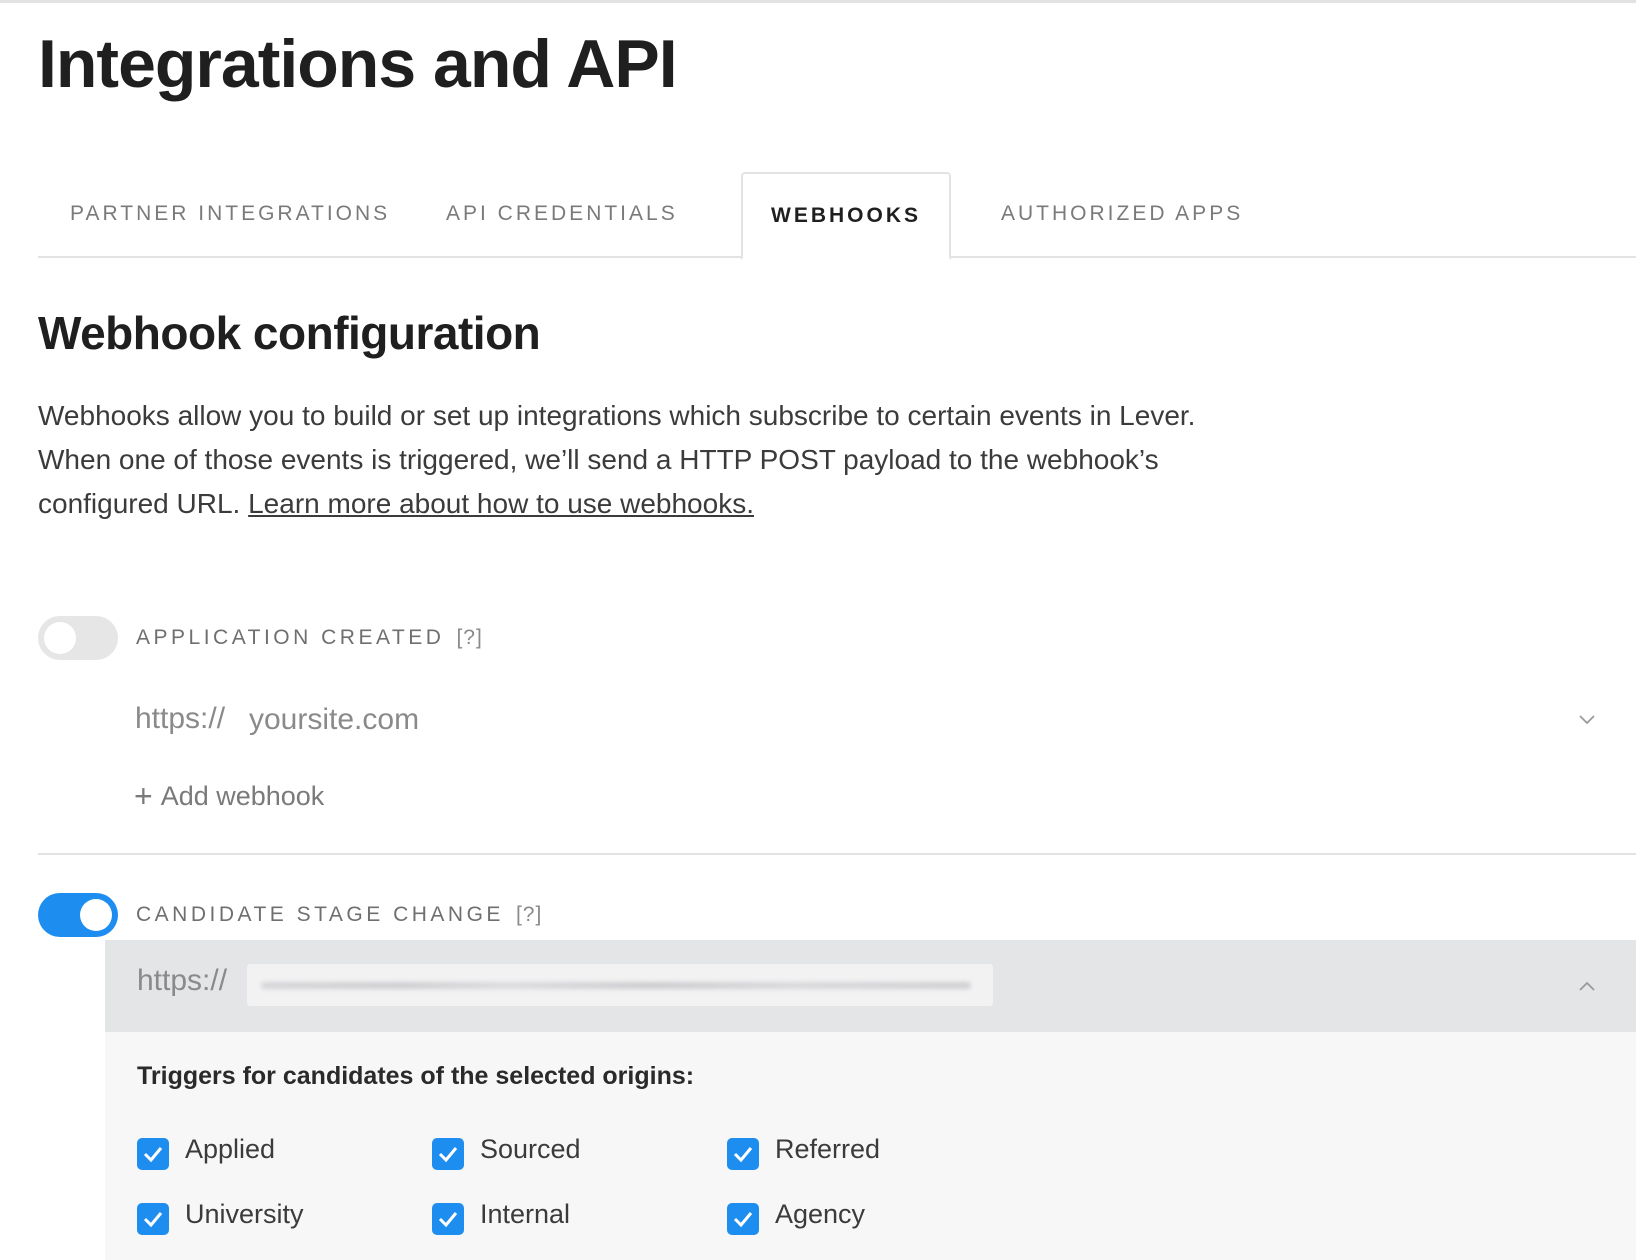  Describe the element at coordinates (320, 914) in the screenshot. I see `event-label-text: CANDIDATE STAGE CHANGE` at that location.